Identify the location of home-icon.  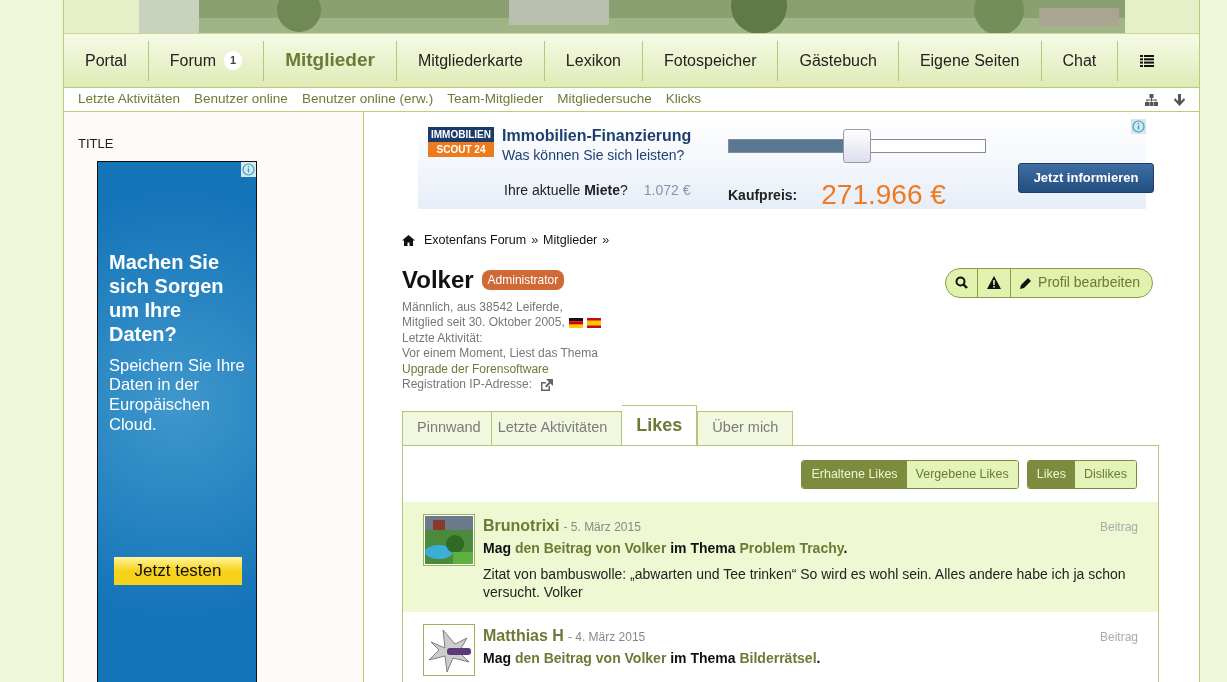
(408, 240).